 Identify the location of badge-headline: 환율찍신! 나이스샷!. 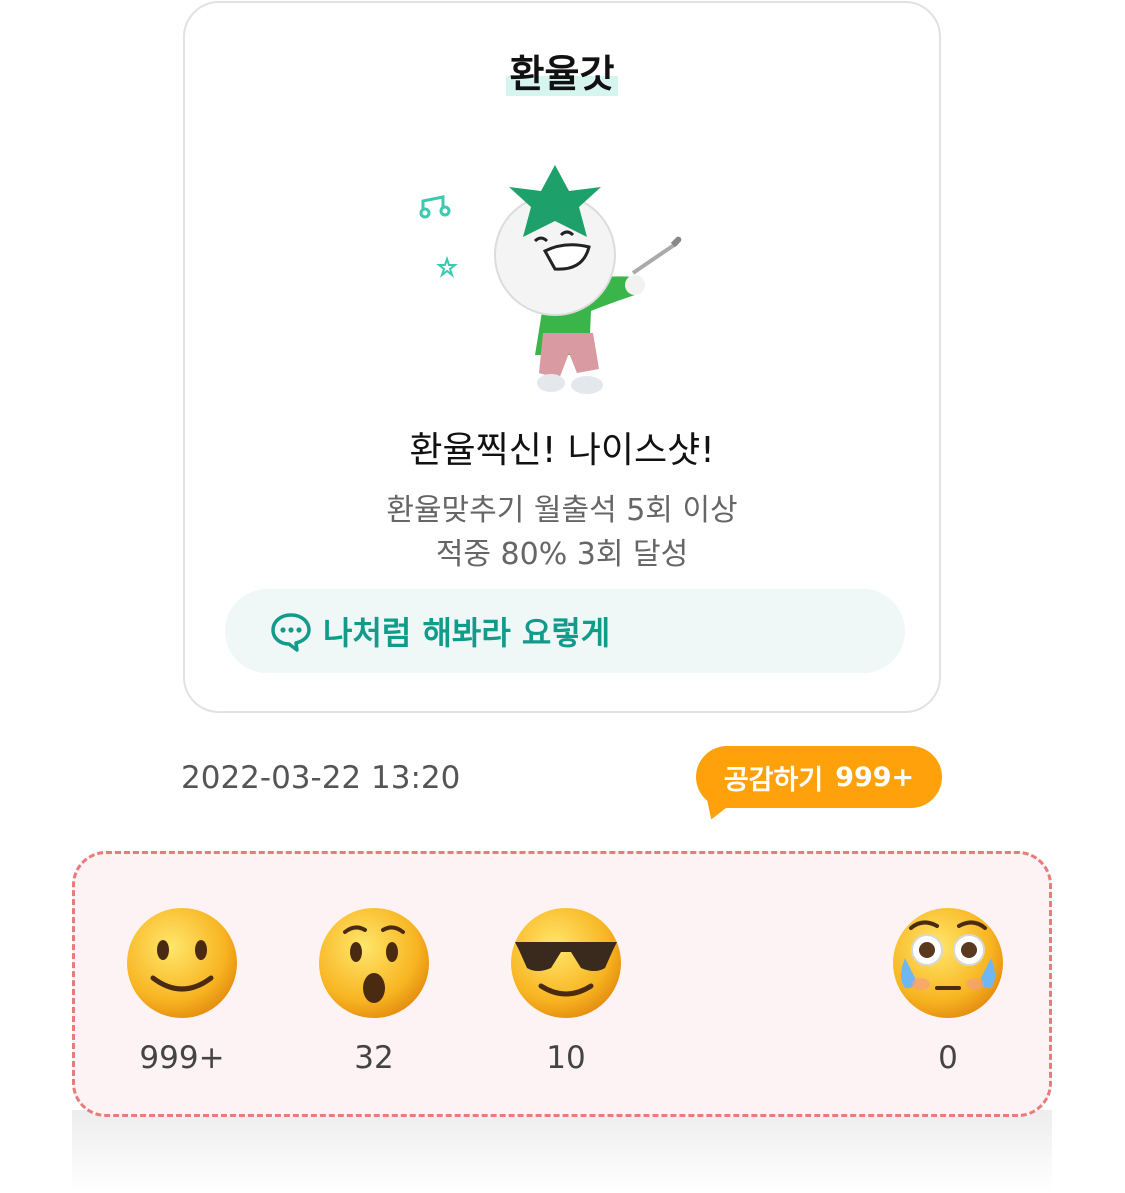
(562, 450).